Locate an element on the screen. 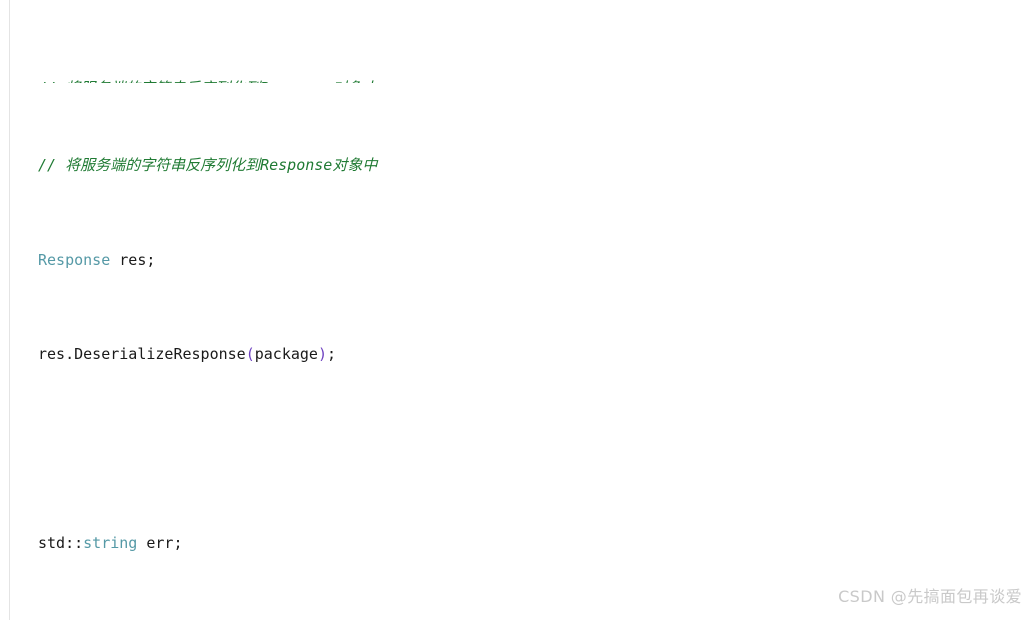  code-line-string-err-decl: std::string err; is located at coordinates (517, 544).